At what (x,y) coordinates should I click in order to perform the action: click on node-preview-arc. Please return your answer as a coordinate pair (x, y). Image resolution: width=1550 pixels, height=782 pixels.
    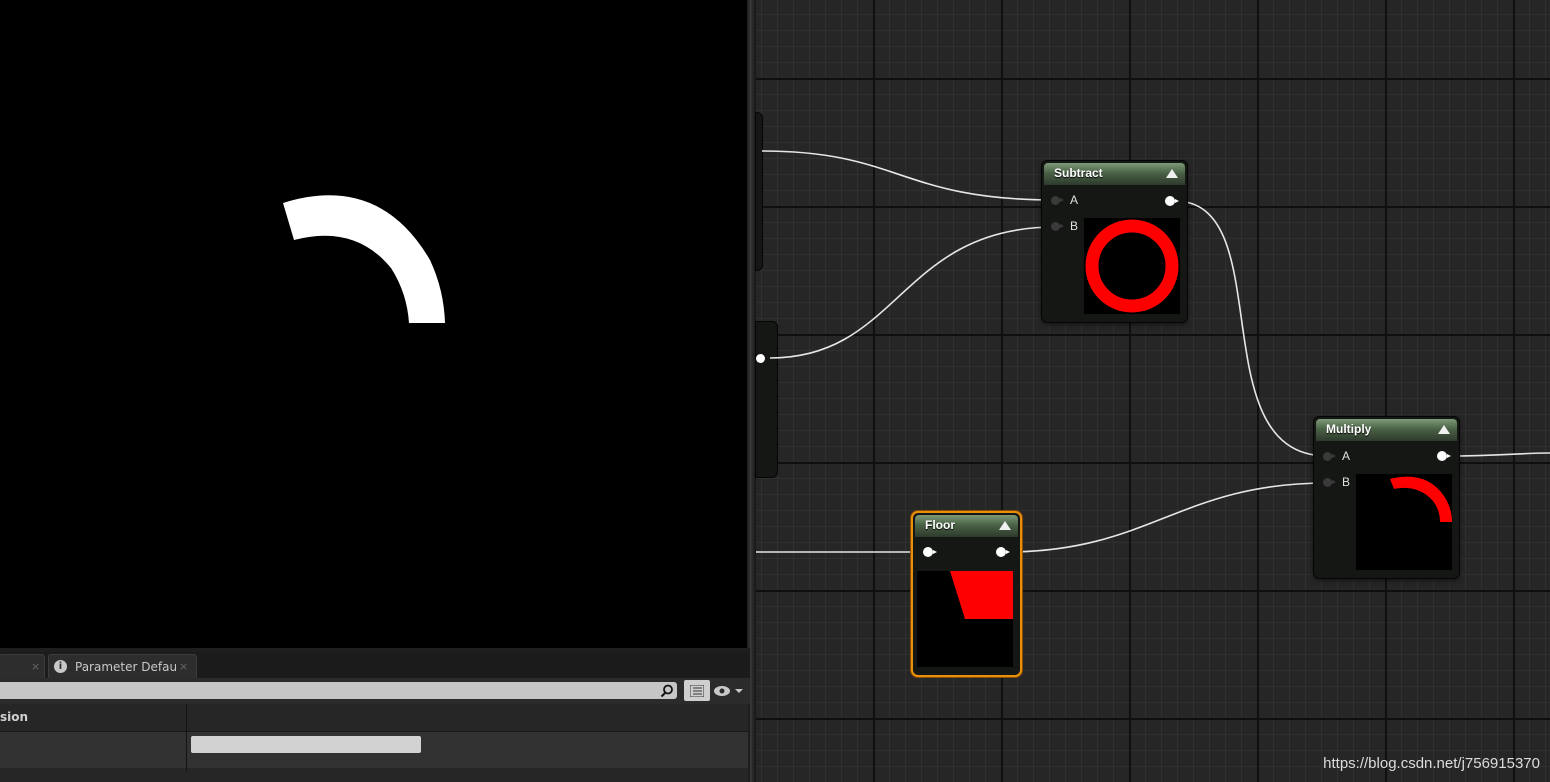
    Looking at the image, I should click on (1404, 522).